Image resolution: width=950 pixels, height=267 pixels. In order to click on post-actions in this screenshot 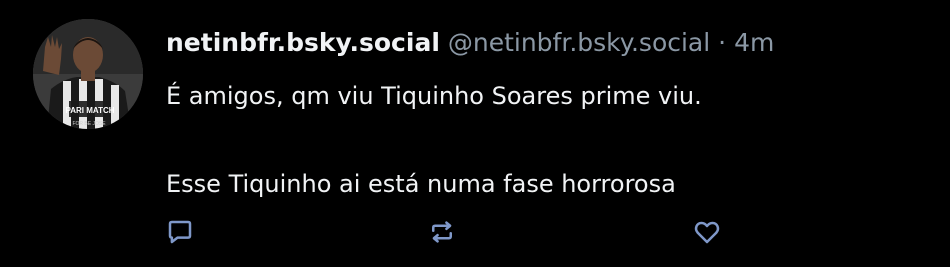, I will do `click(475, 234)`.